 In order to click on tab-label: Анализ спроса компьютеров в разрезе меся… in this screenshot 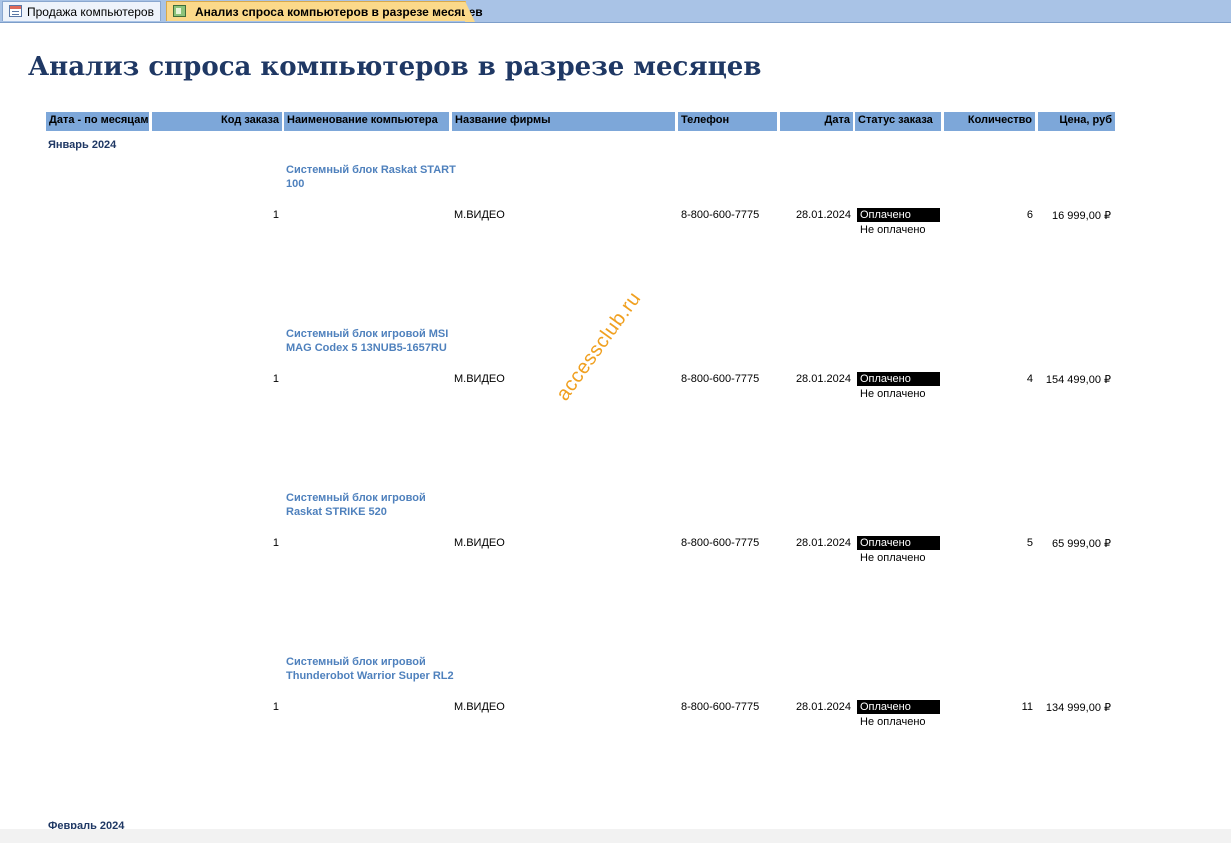, I will do `click(339, 12)`.